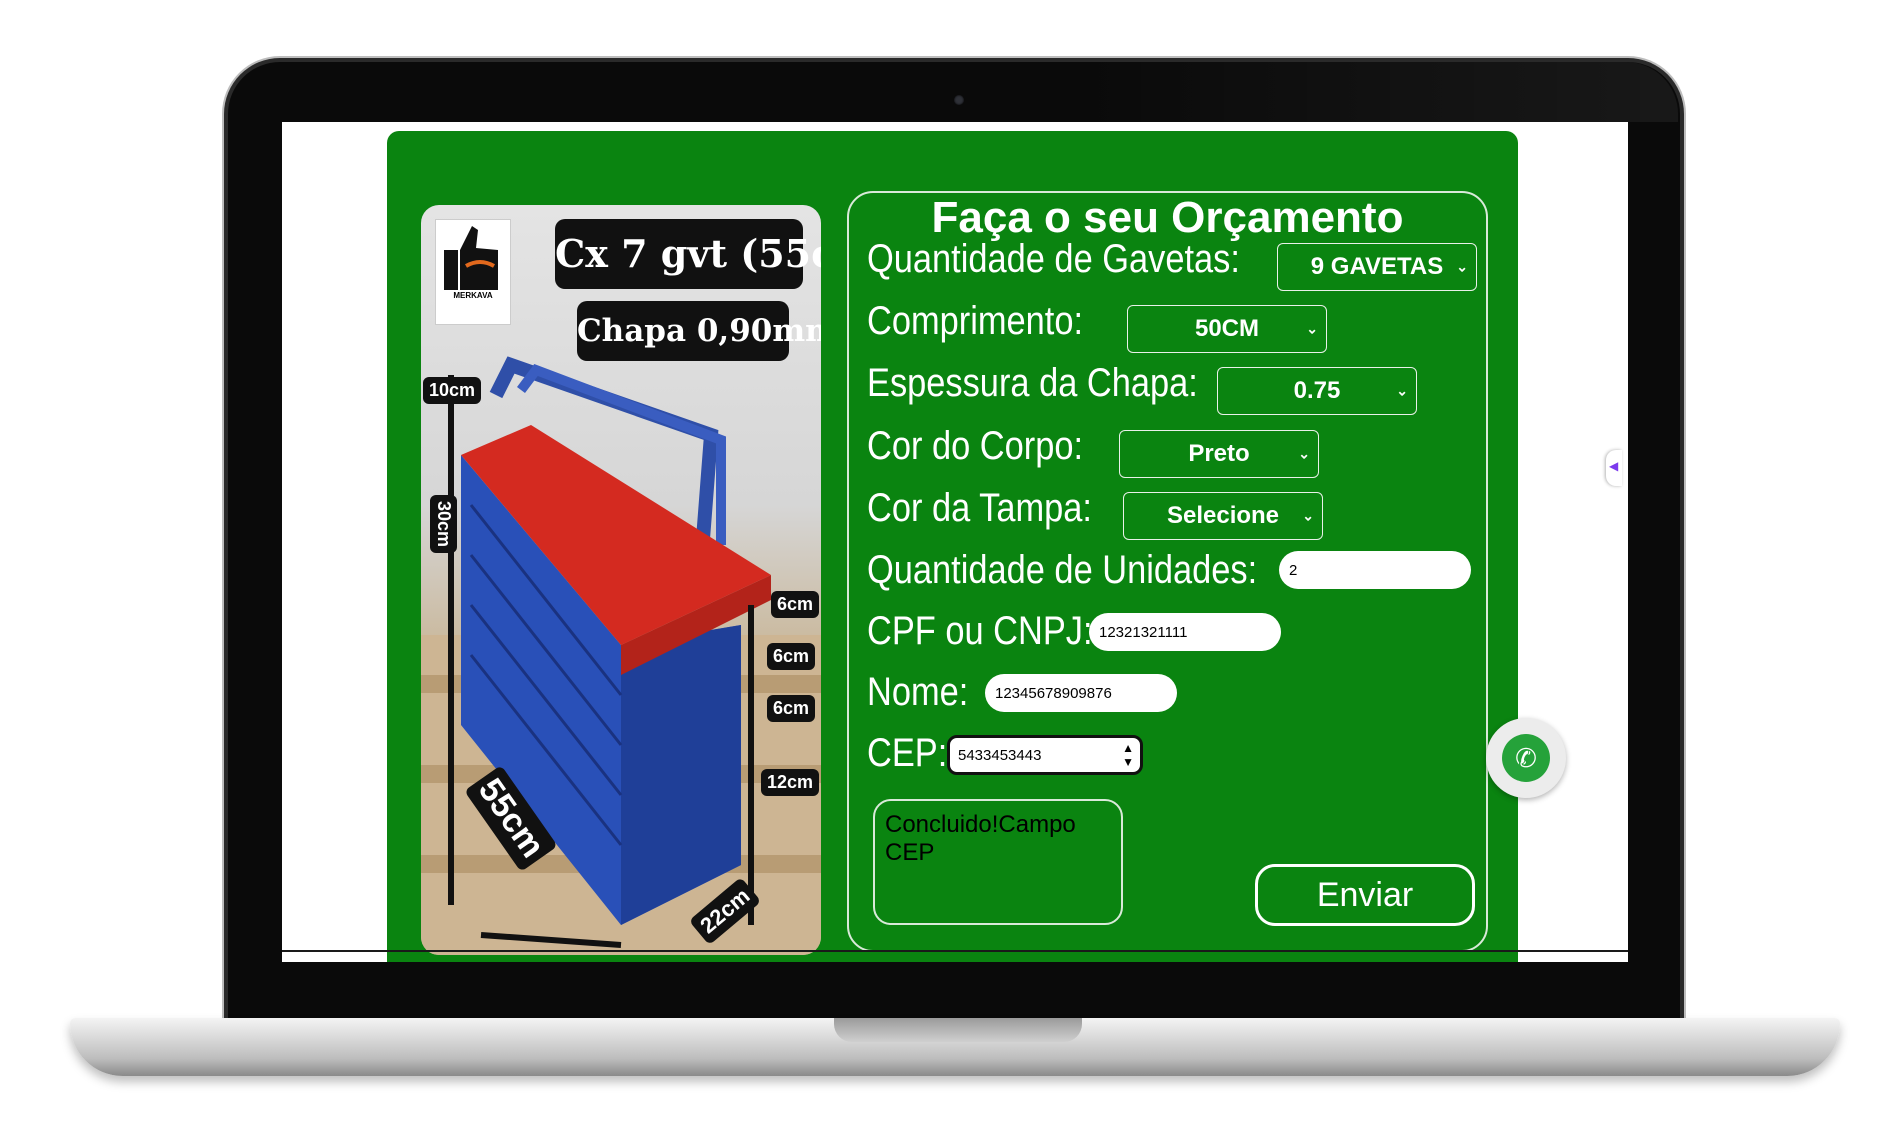 The width and height of the screenshot is (1895, 1139). I want to click on length-select: 50CM ⌄, so click(1227, 329).